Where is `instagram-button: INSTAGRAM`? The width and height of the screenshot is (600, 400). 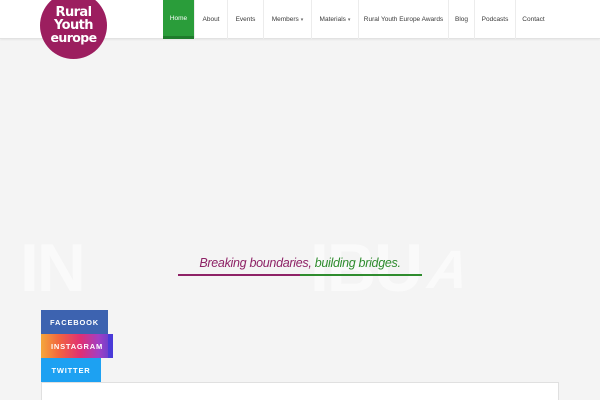
instagram-button: INSTAGRAM is located at coordinates (77, 346).